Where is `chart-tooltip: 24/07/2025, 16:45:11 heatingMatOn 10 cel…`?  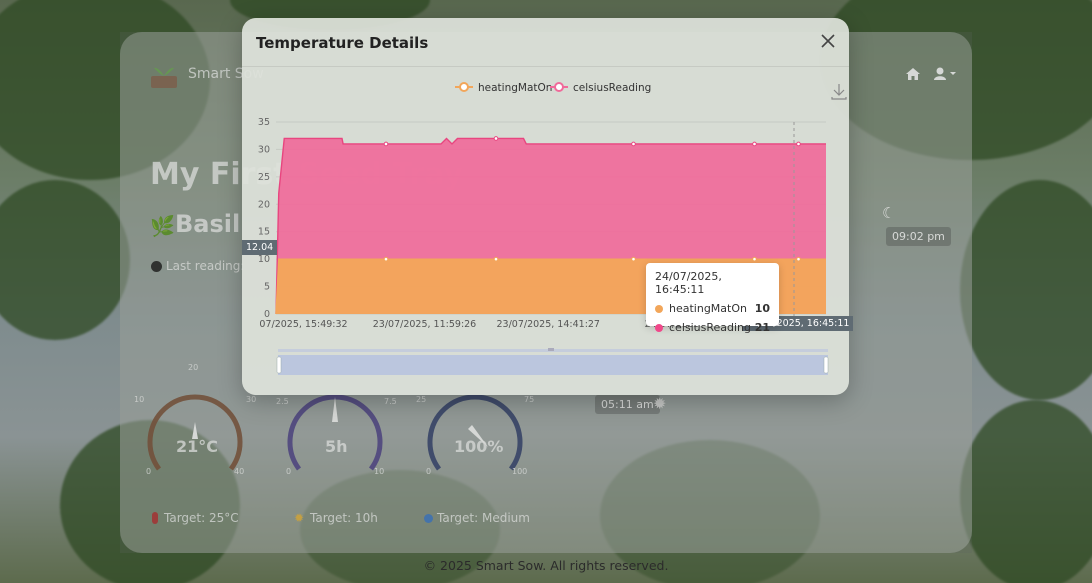
chart-tooltip: 24/07/2025, 16:45:11 heatingMatOn 10 cel… is located at coordinates (712, 298).